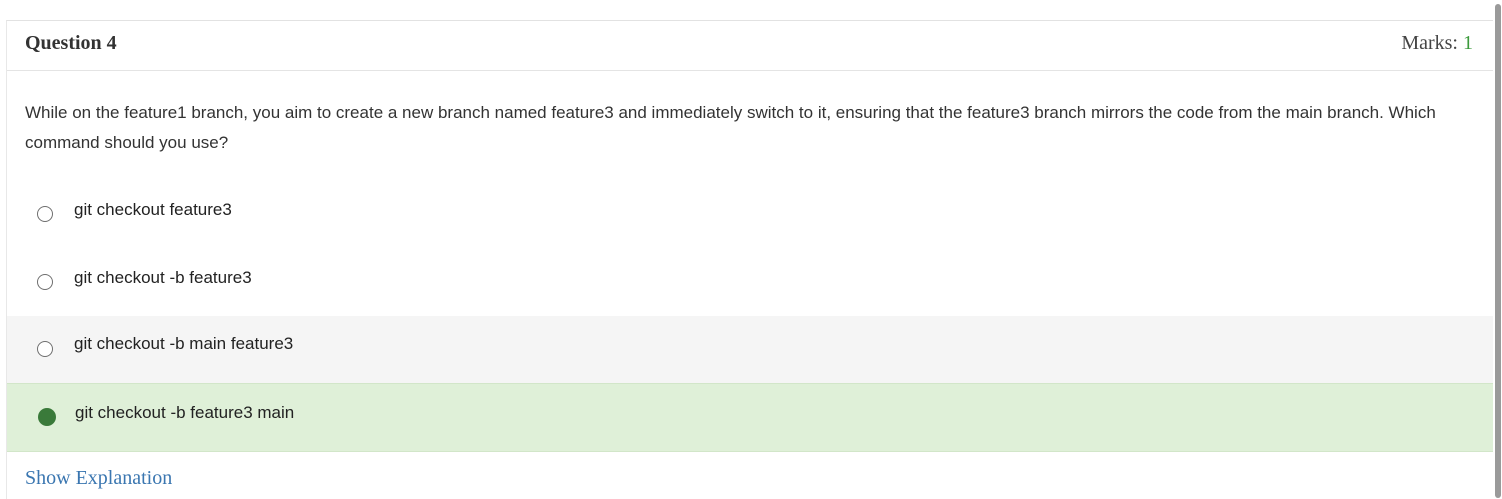 This screenshot has height=499, width=1502. I want to click on marks-label: Marks:, so click(1429, 43).